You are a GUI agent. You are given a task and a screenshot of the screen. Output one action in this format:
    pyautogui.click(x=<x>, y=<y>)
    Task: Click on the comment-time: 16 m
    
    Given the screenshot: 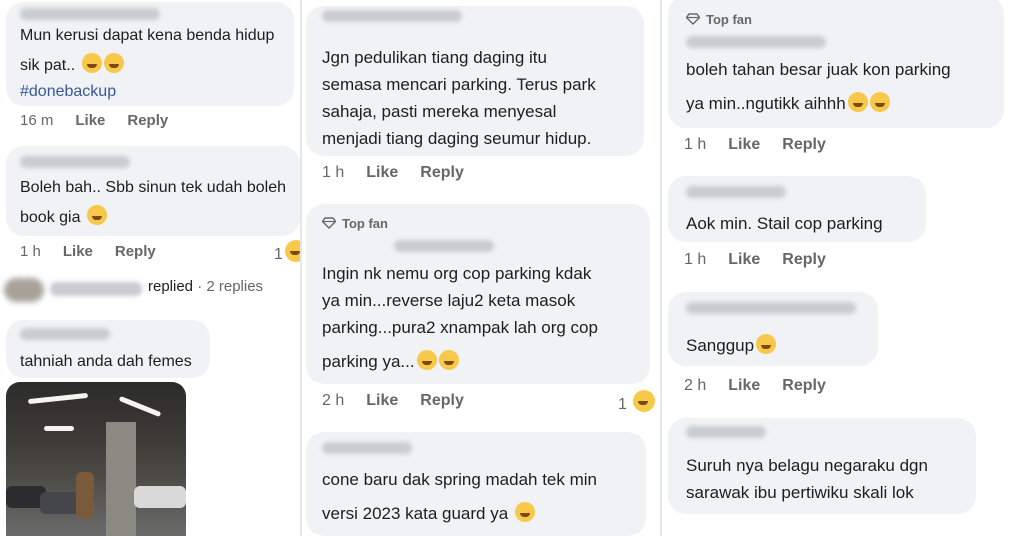 What is the action you would take?
    pyautogui.click(x=37, y=120)
    